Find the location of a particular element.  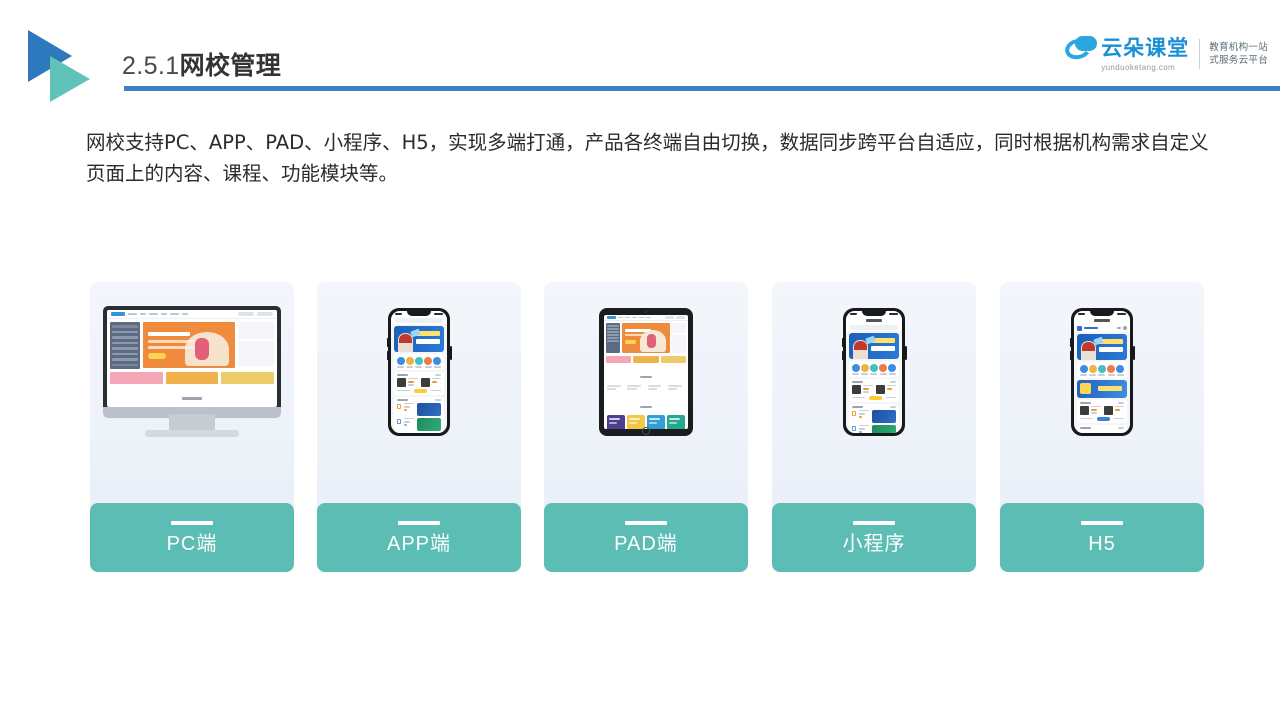

platform-label-pc: PC端 is located at coordinates (192, 537).